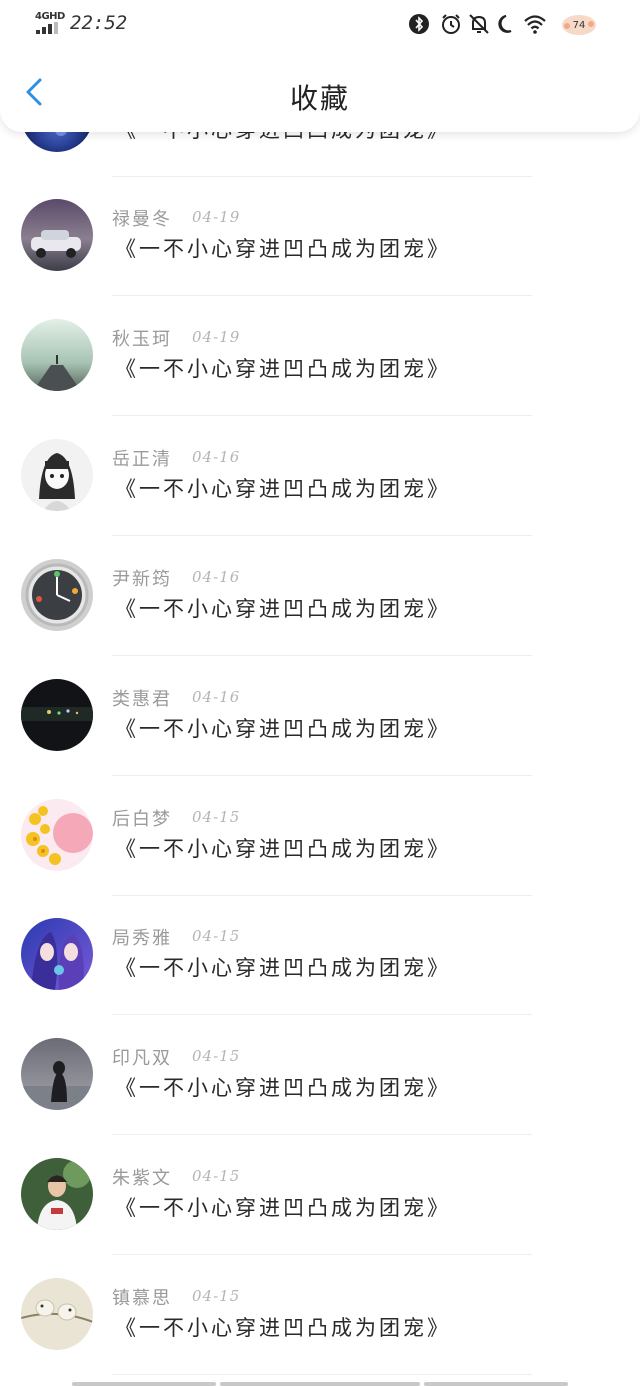 This screenshot has width=640, height=1387. I want to click on list-item: 类惠君 04-16 《一不小心穿进凹凸成为团宠》, so click(320, 739).